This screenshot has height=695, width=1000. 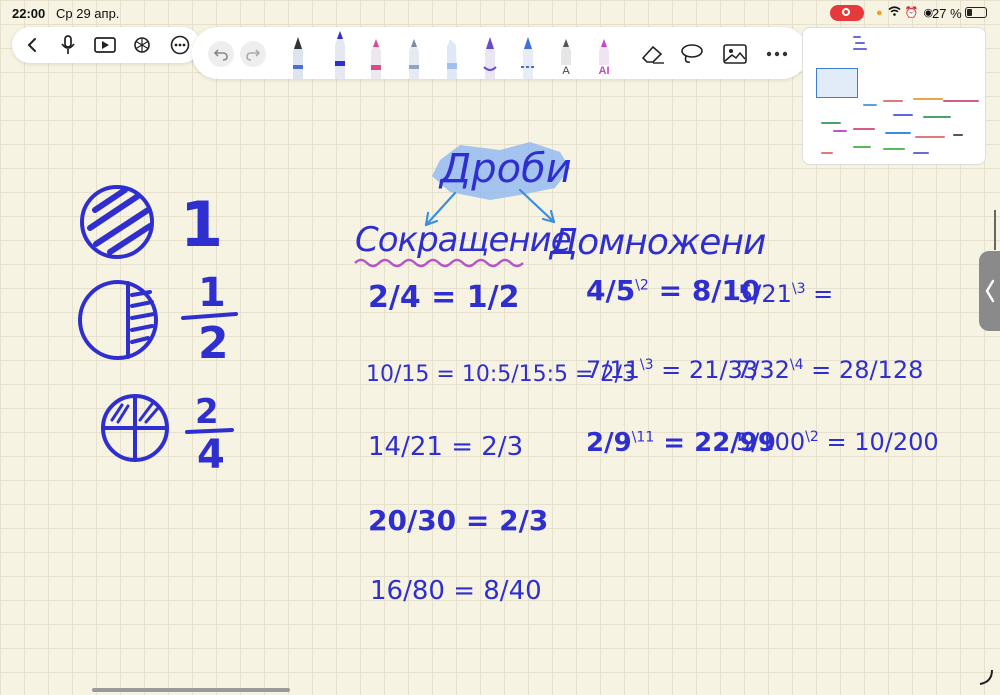 I want to click on multiplication-row-4: 7/32\4 = 28/128, so click(x=830, y=370).